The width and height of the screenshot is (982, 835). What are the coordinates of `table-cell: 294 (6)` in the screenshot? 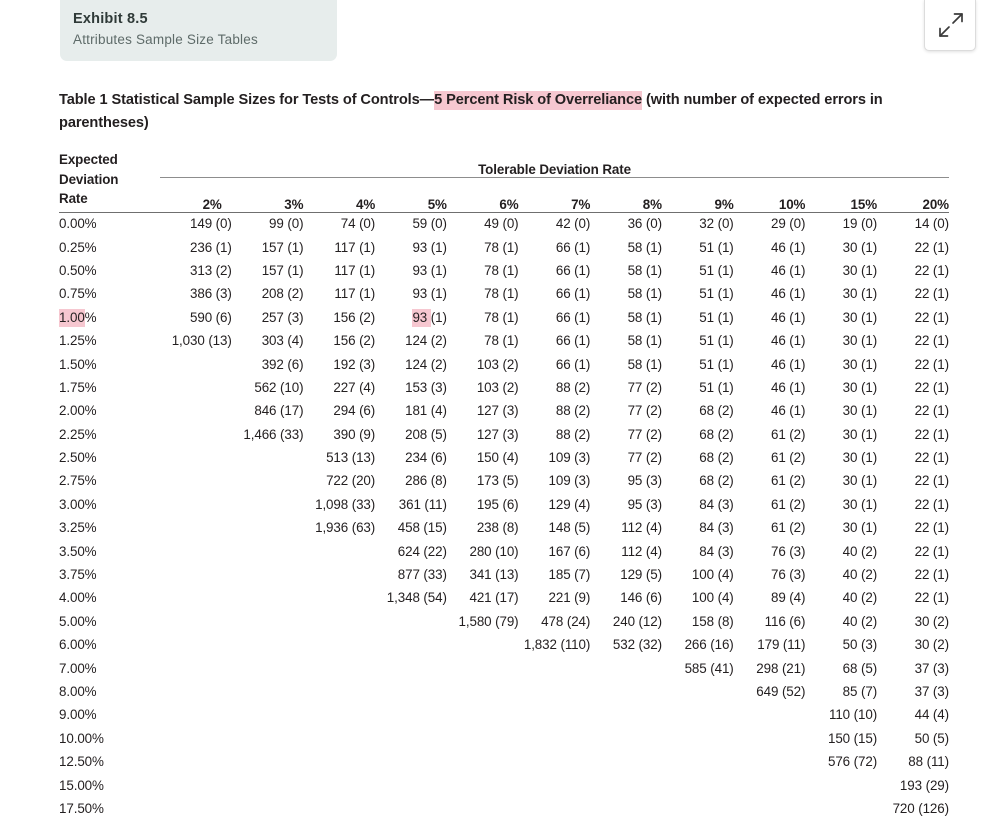 It's located at (354, 411).